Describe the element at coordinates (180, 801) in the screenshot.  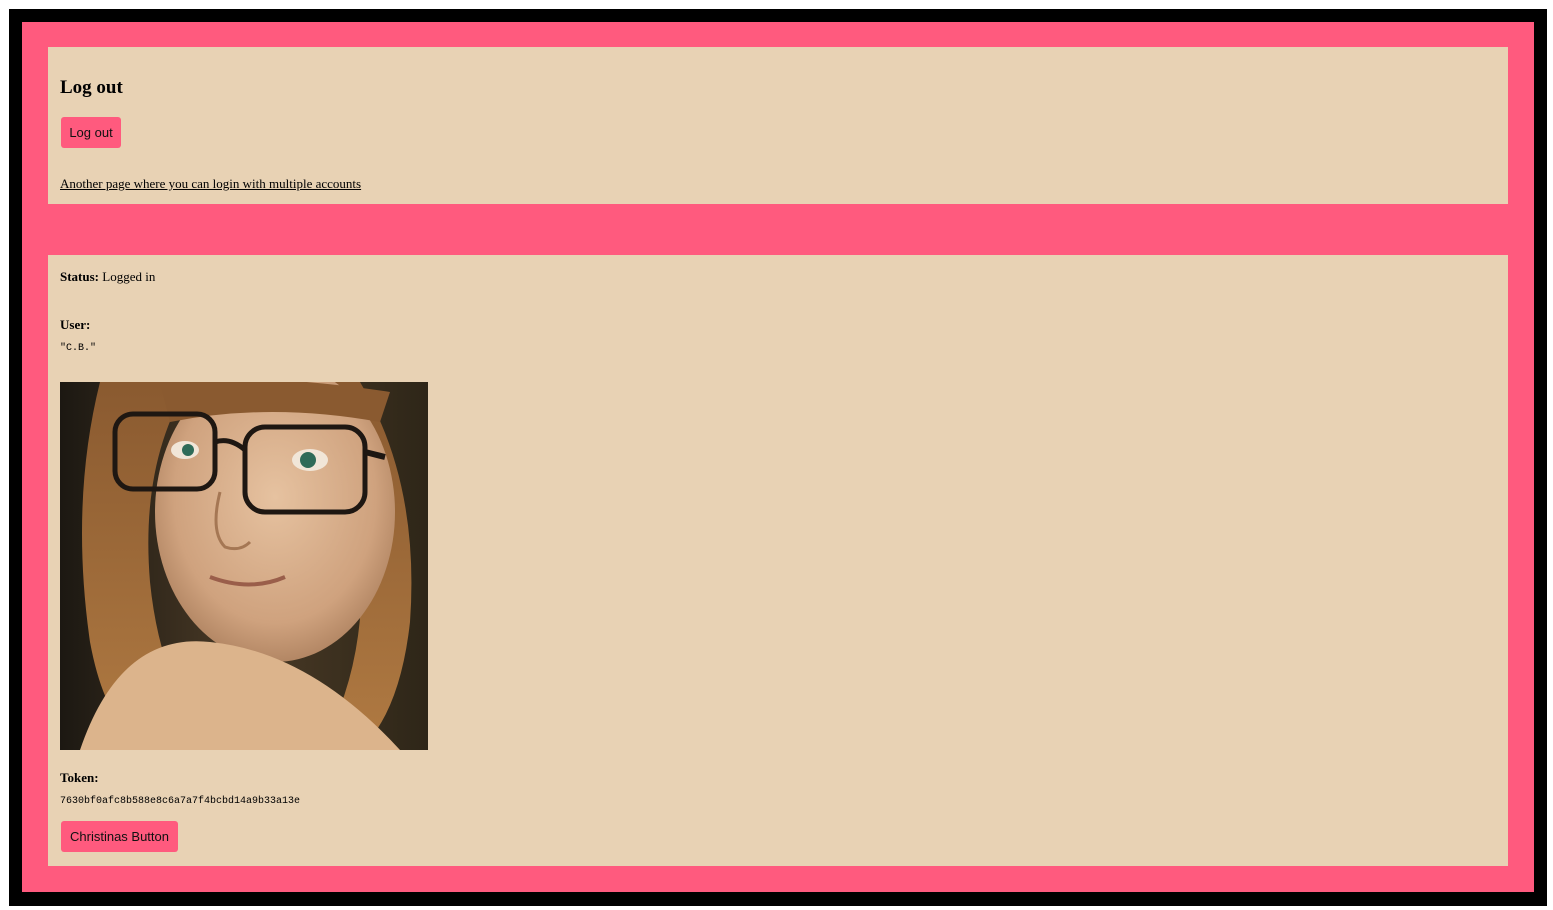
I see `token-value: 7630bf0afc8b588e8c6a7a7f4bcbd14a9b33a13e` at that location.